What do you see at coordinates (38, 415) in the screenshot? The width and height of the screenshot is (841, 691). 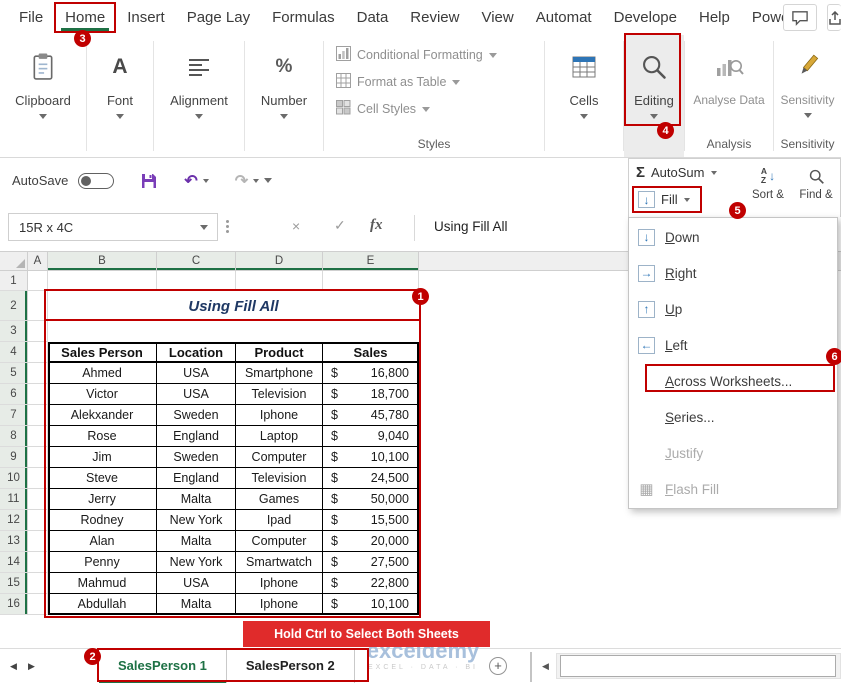 I see `cell-A7` at bounding box center [38, 415].